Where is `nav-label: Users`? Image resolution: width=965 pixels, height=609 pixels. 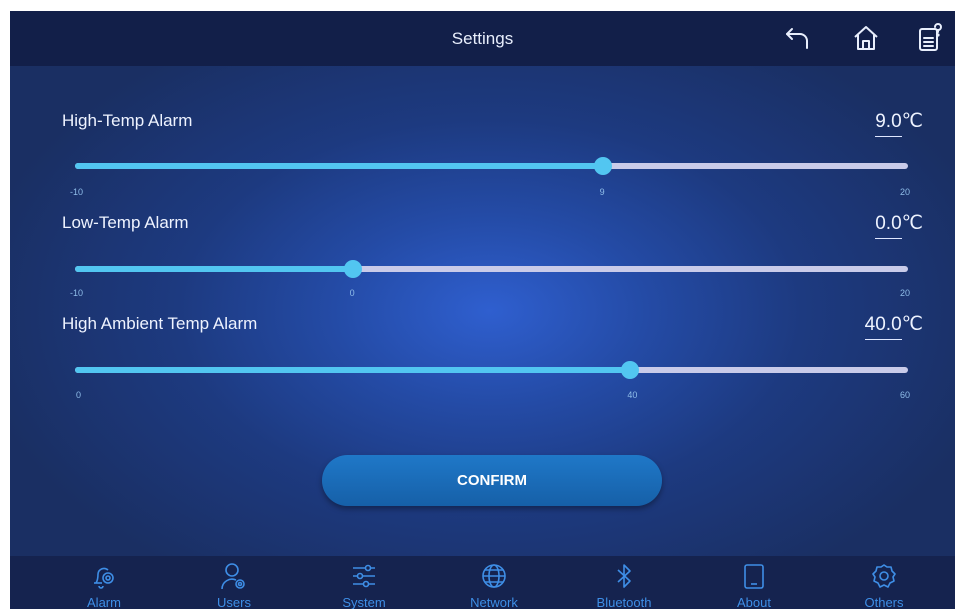
nav-label: Users is located at coordinates (234, 602).